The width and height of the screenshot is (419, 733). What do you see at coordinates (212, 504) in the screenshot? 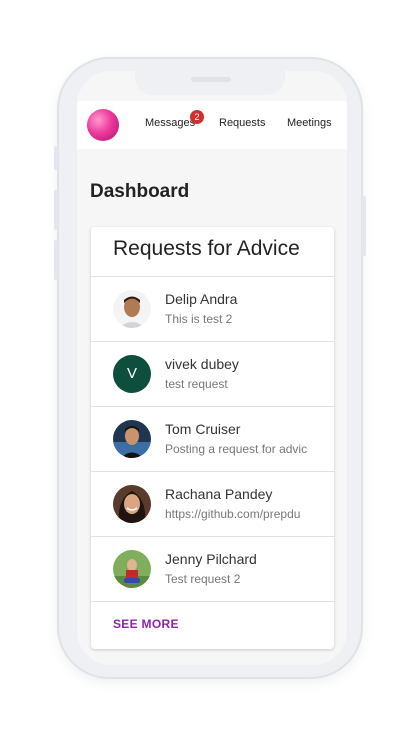
I see `request-list-item: Rachana Pandey https://github.com/prepdu` at bounding box center [212, 504].